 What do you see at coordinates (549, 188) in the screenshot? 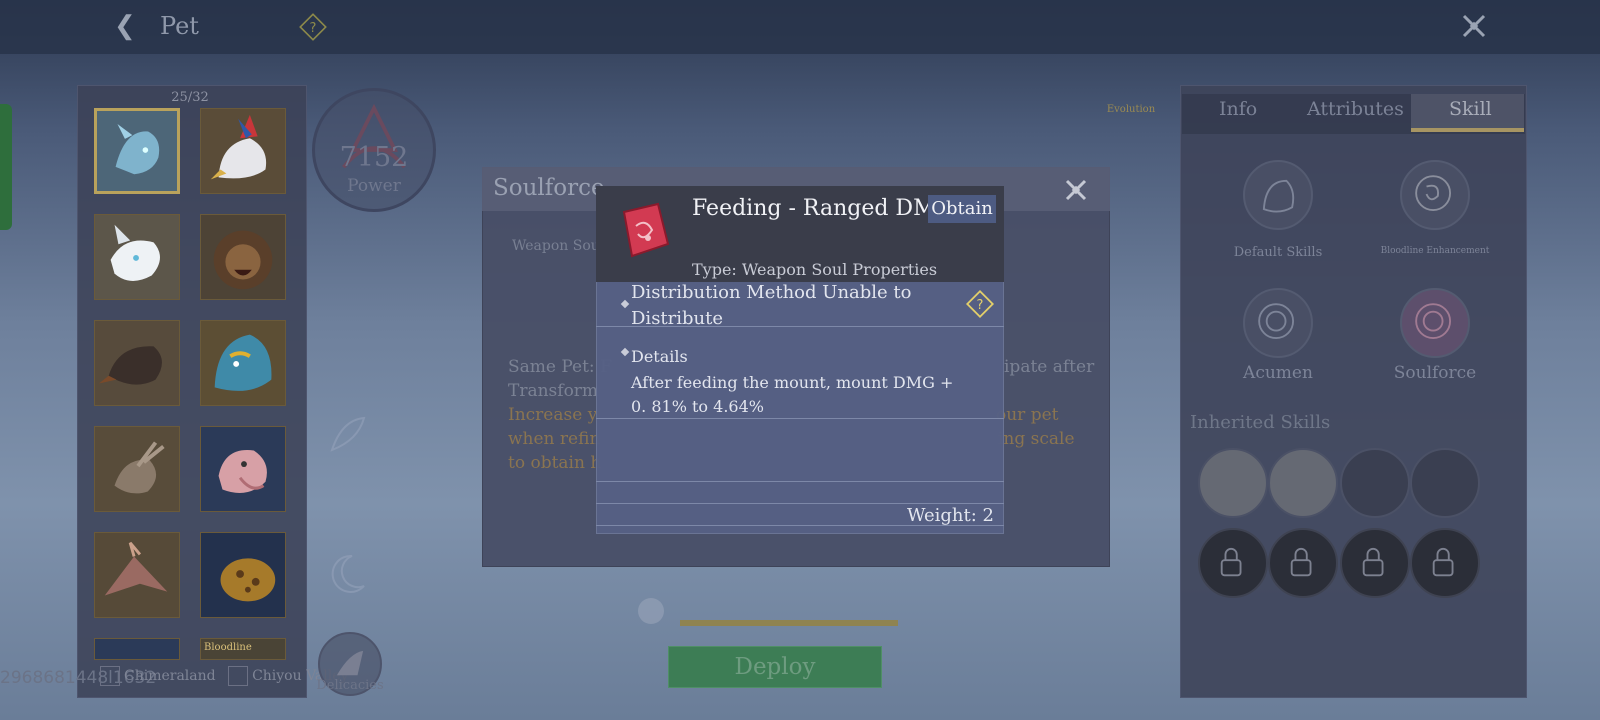
I see `soulforce-modal-title: Soulforce` at bounding box center [549, 188].